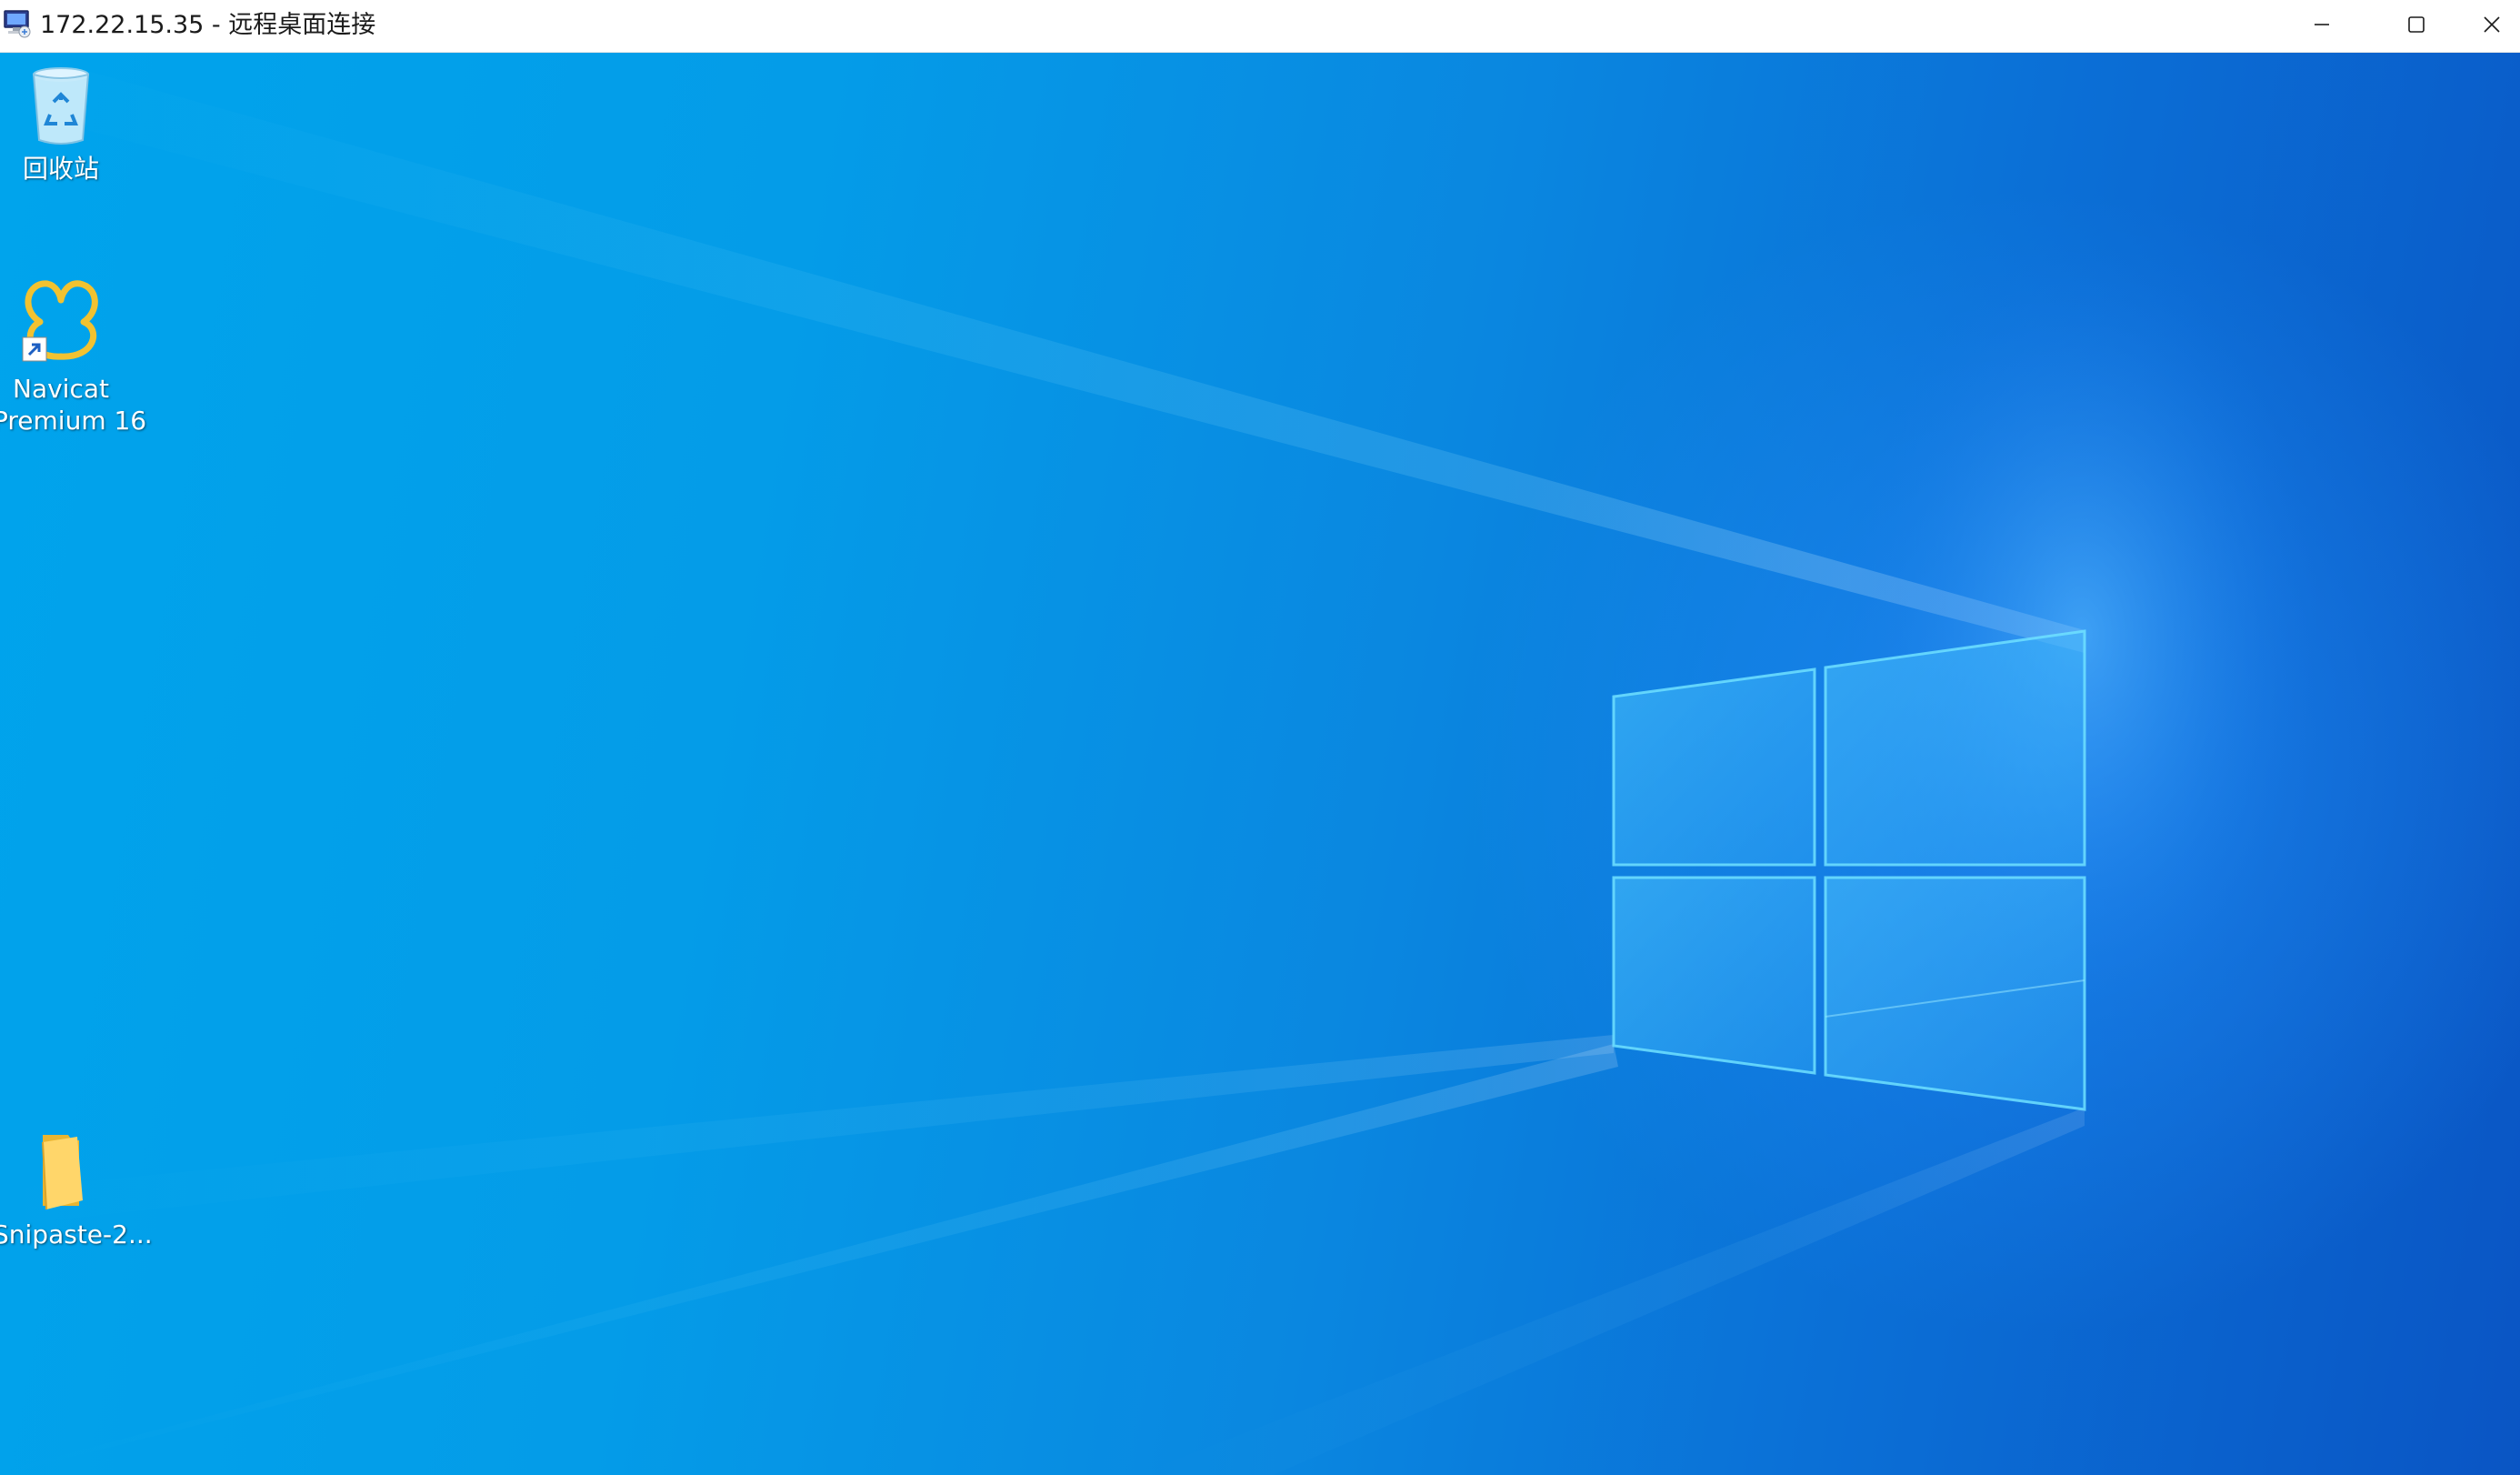  I want to click on folder-icon, so click(61, 1177).